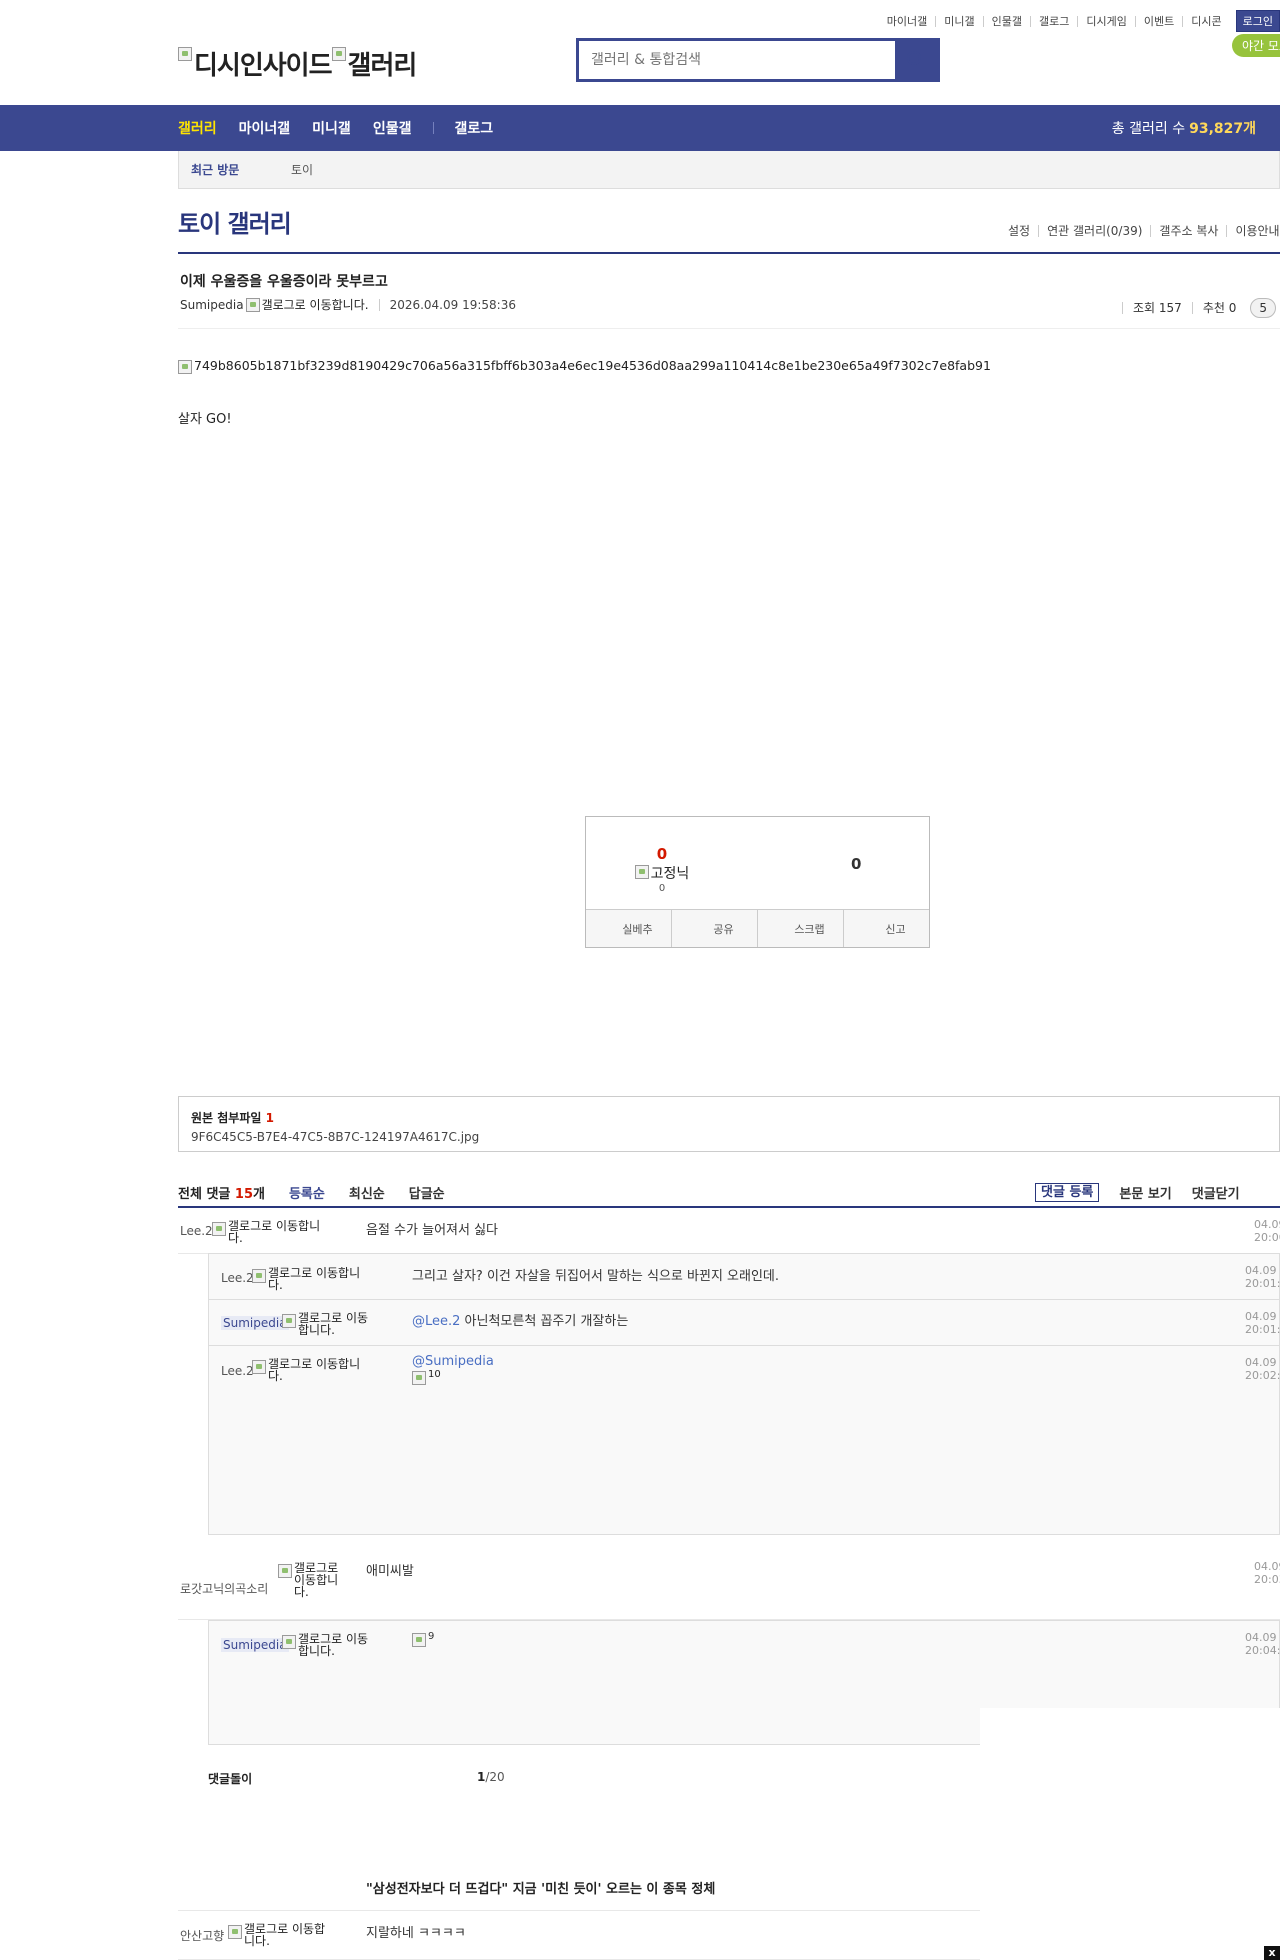 Image resolution: width=1280 pixels, height=1960 pixels. Describe the element at coordinates (307, 1192) in the screenshot. I see `sort-registered: 등록순` at that location.